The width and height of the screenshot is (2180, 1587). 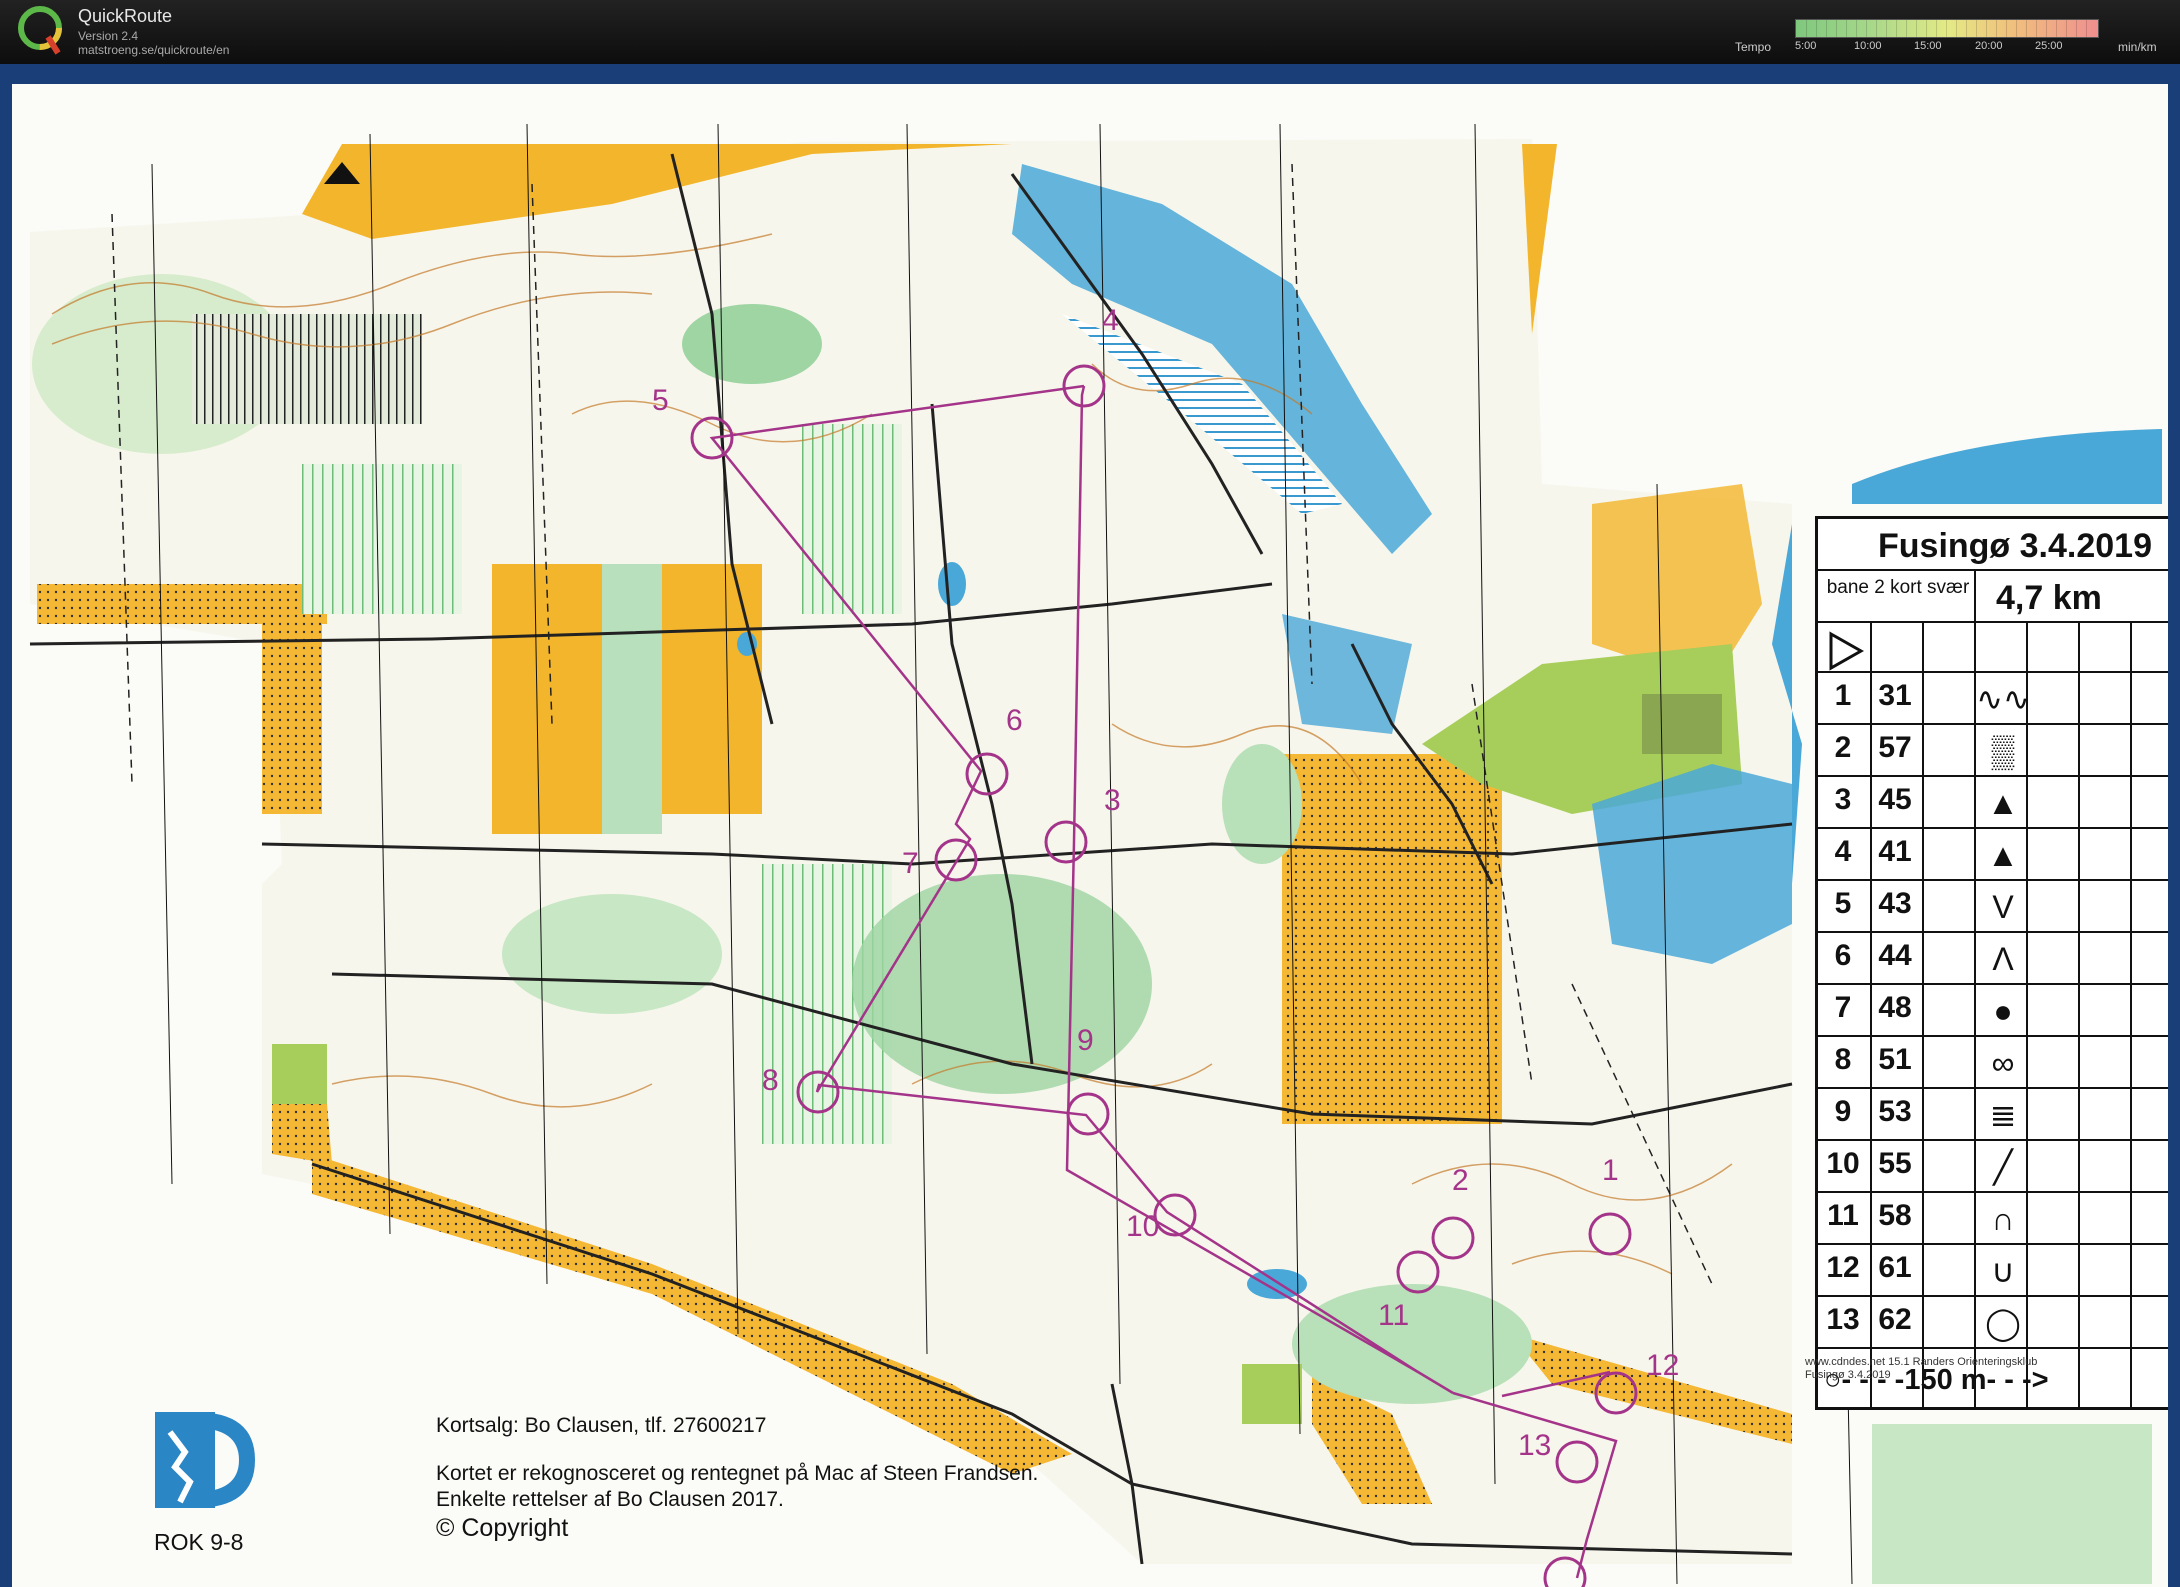 I want to click on tempo-tick-label: 5:00, so click(x=1806, y=46).